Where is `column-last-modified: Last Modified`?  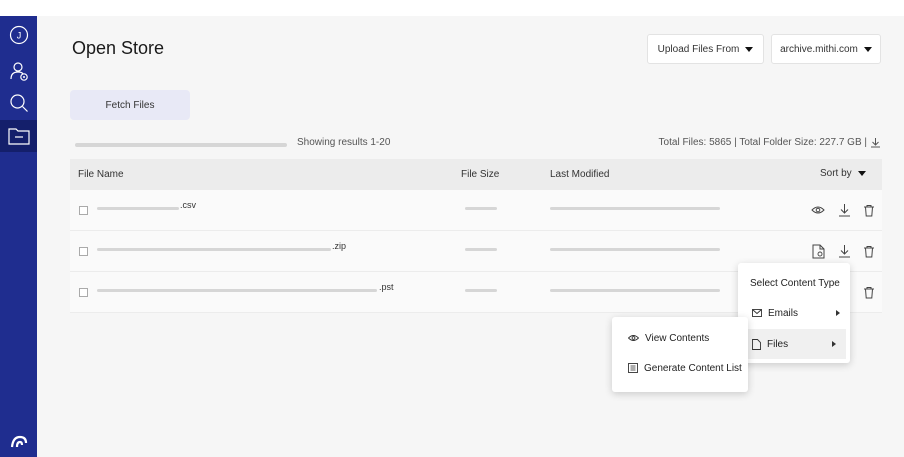 column-last-modified: Last Modified is located at coordinates (580, 174).